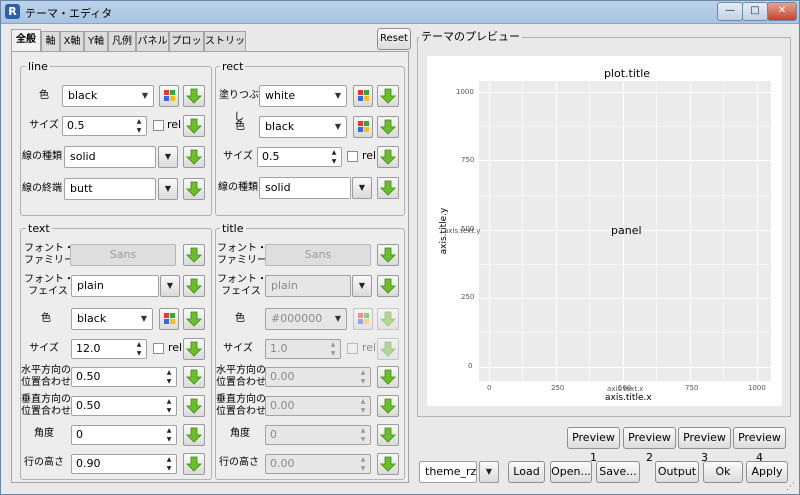  Describe the element at coordinates (352, 348) in the screenshot. I see `title-rel-checkbox` at that location.